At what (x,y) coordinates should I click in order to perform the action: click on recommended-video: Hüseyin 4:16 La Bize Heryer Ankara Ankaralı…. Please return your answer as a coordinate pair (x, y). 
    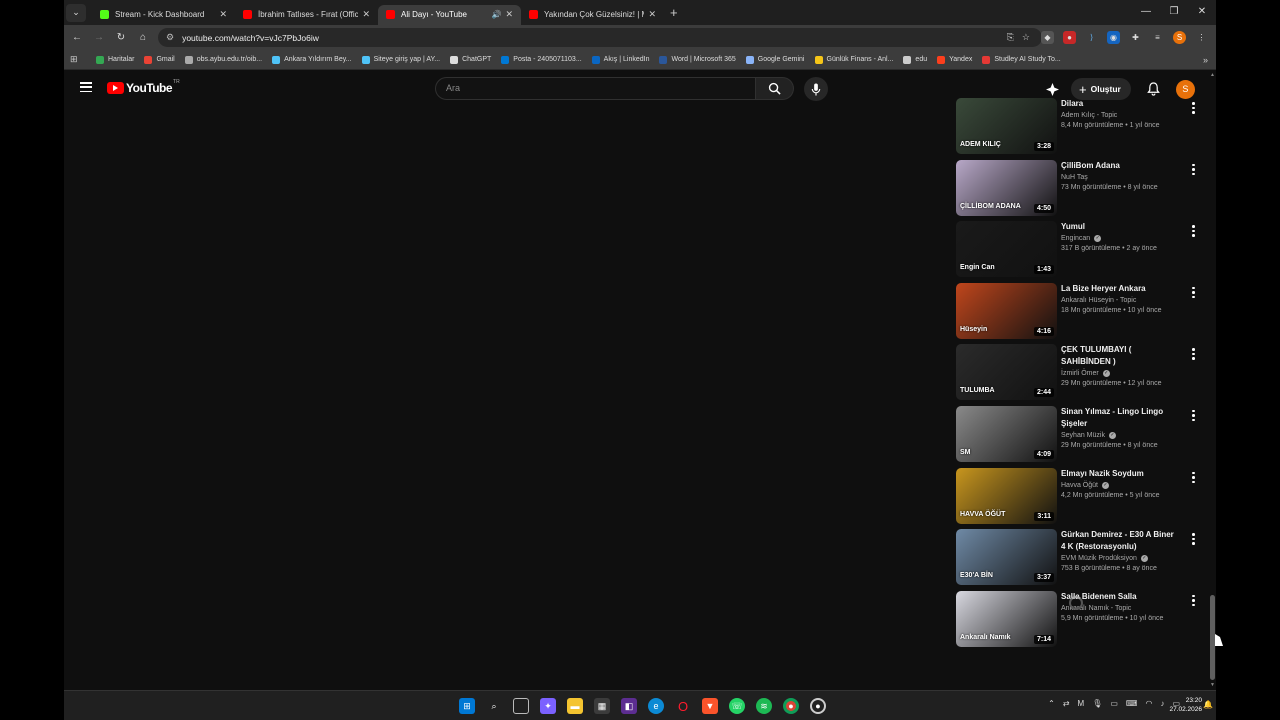
    Looking at the image, I should click on (1076, 313).